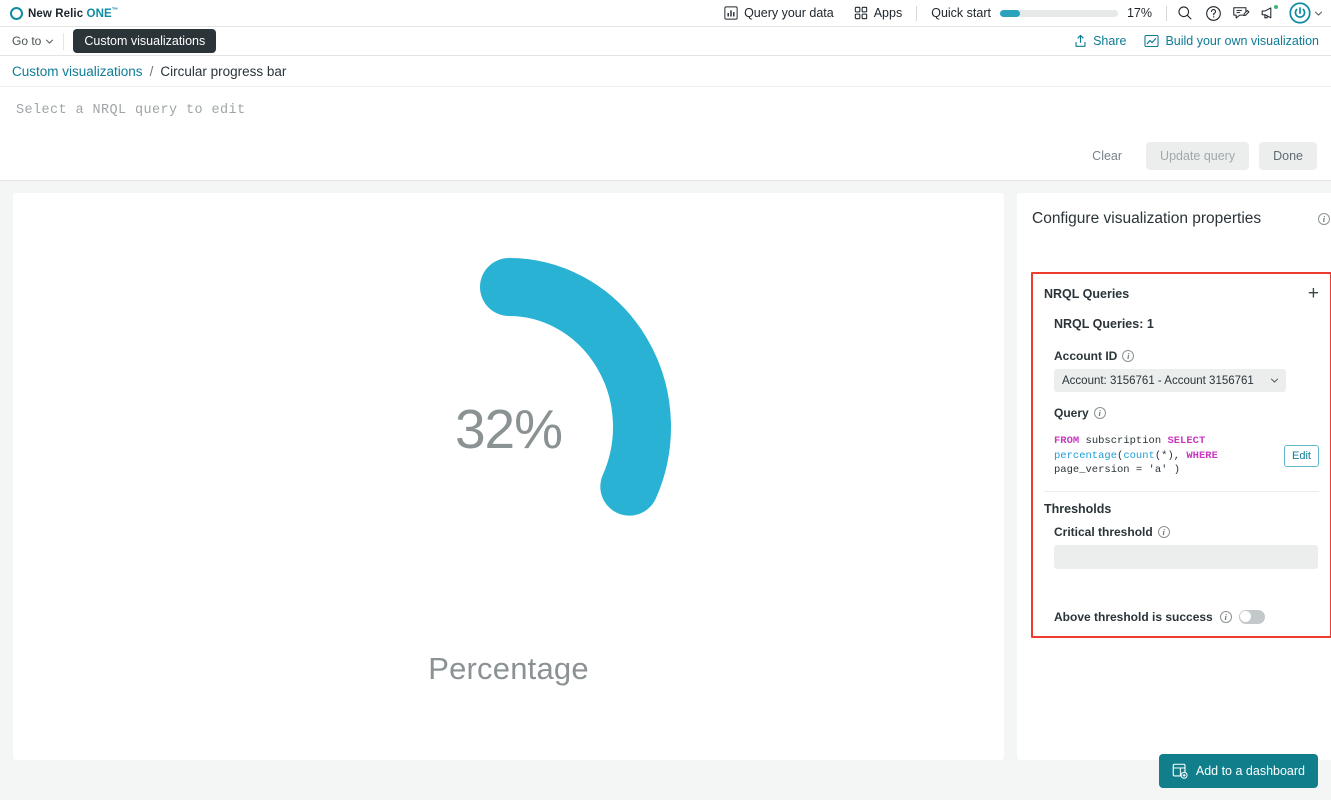  I want to click on go-to-label: Go to, so click(27, 41).